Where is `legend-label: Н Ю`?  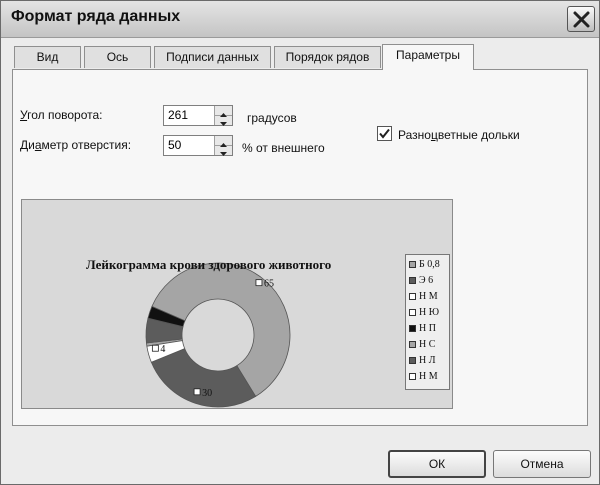 legend-label: Н Ю is located at coordinates (429, 312).